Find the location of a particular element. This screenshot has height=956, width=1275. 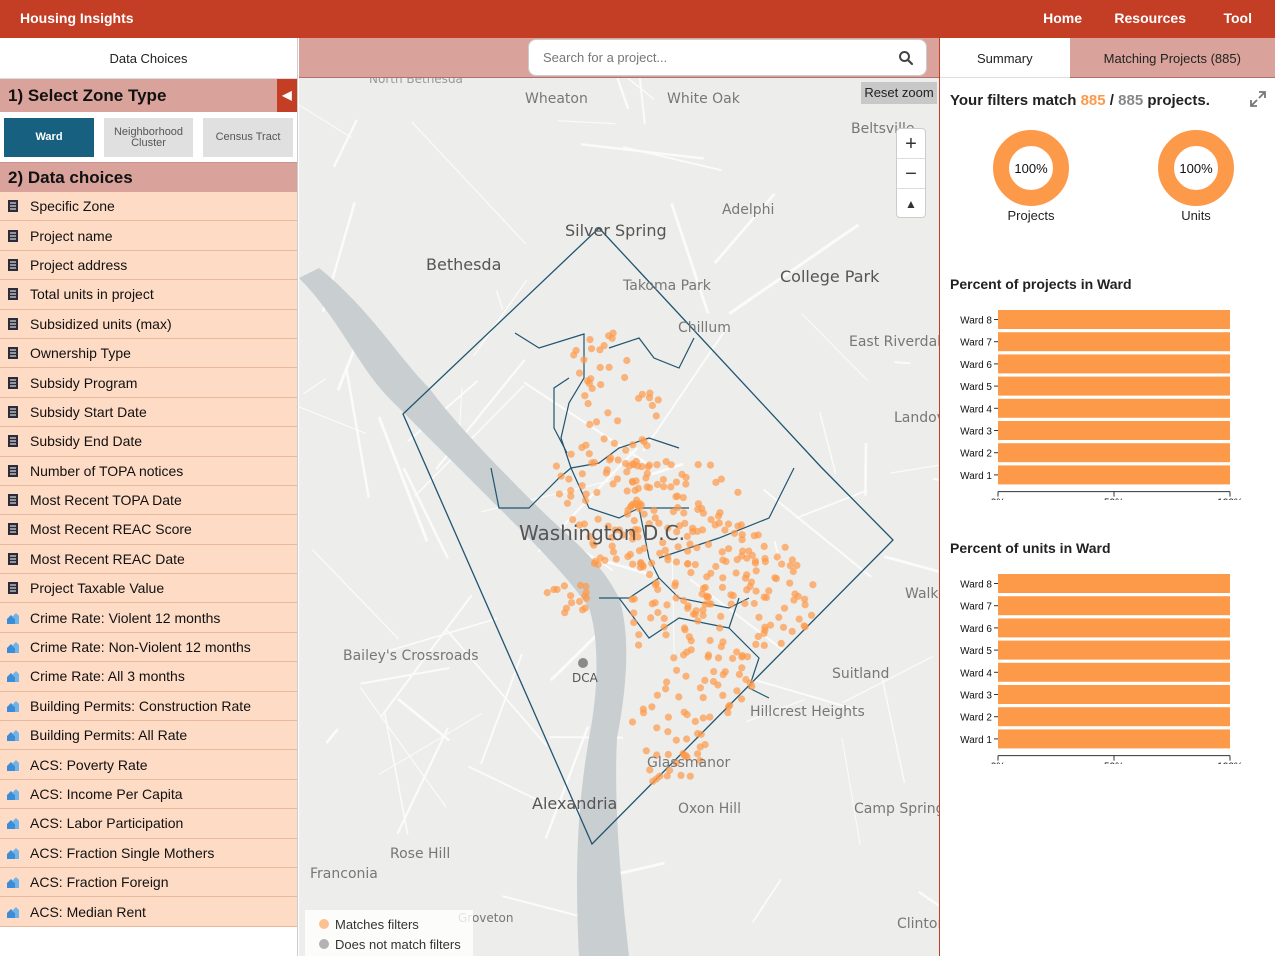

nav-resources-link: Resources is located at coordinates (1150, 18).